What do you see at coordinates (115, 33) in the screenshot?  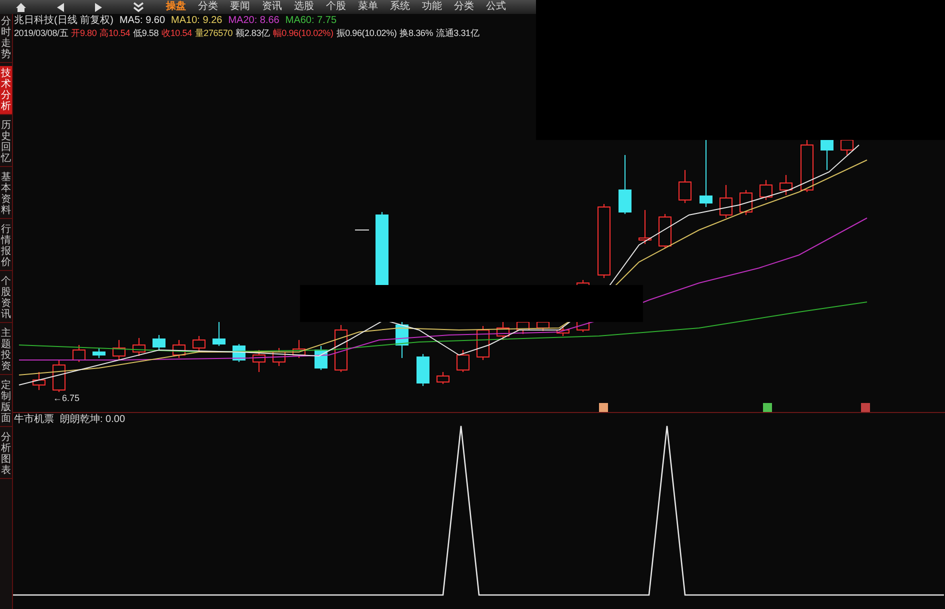 I see `quote-field: 高10.54` at bounding box center [115, 33].